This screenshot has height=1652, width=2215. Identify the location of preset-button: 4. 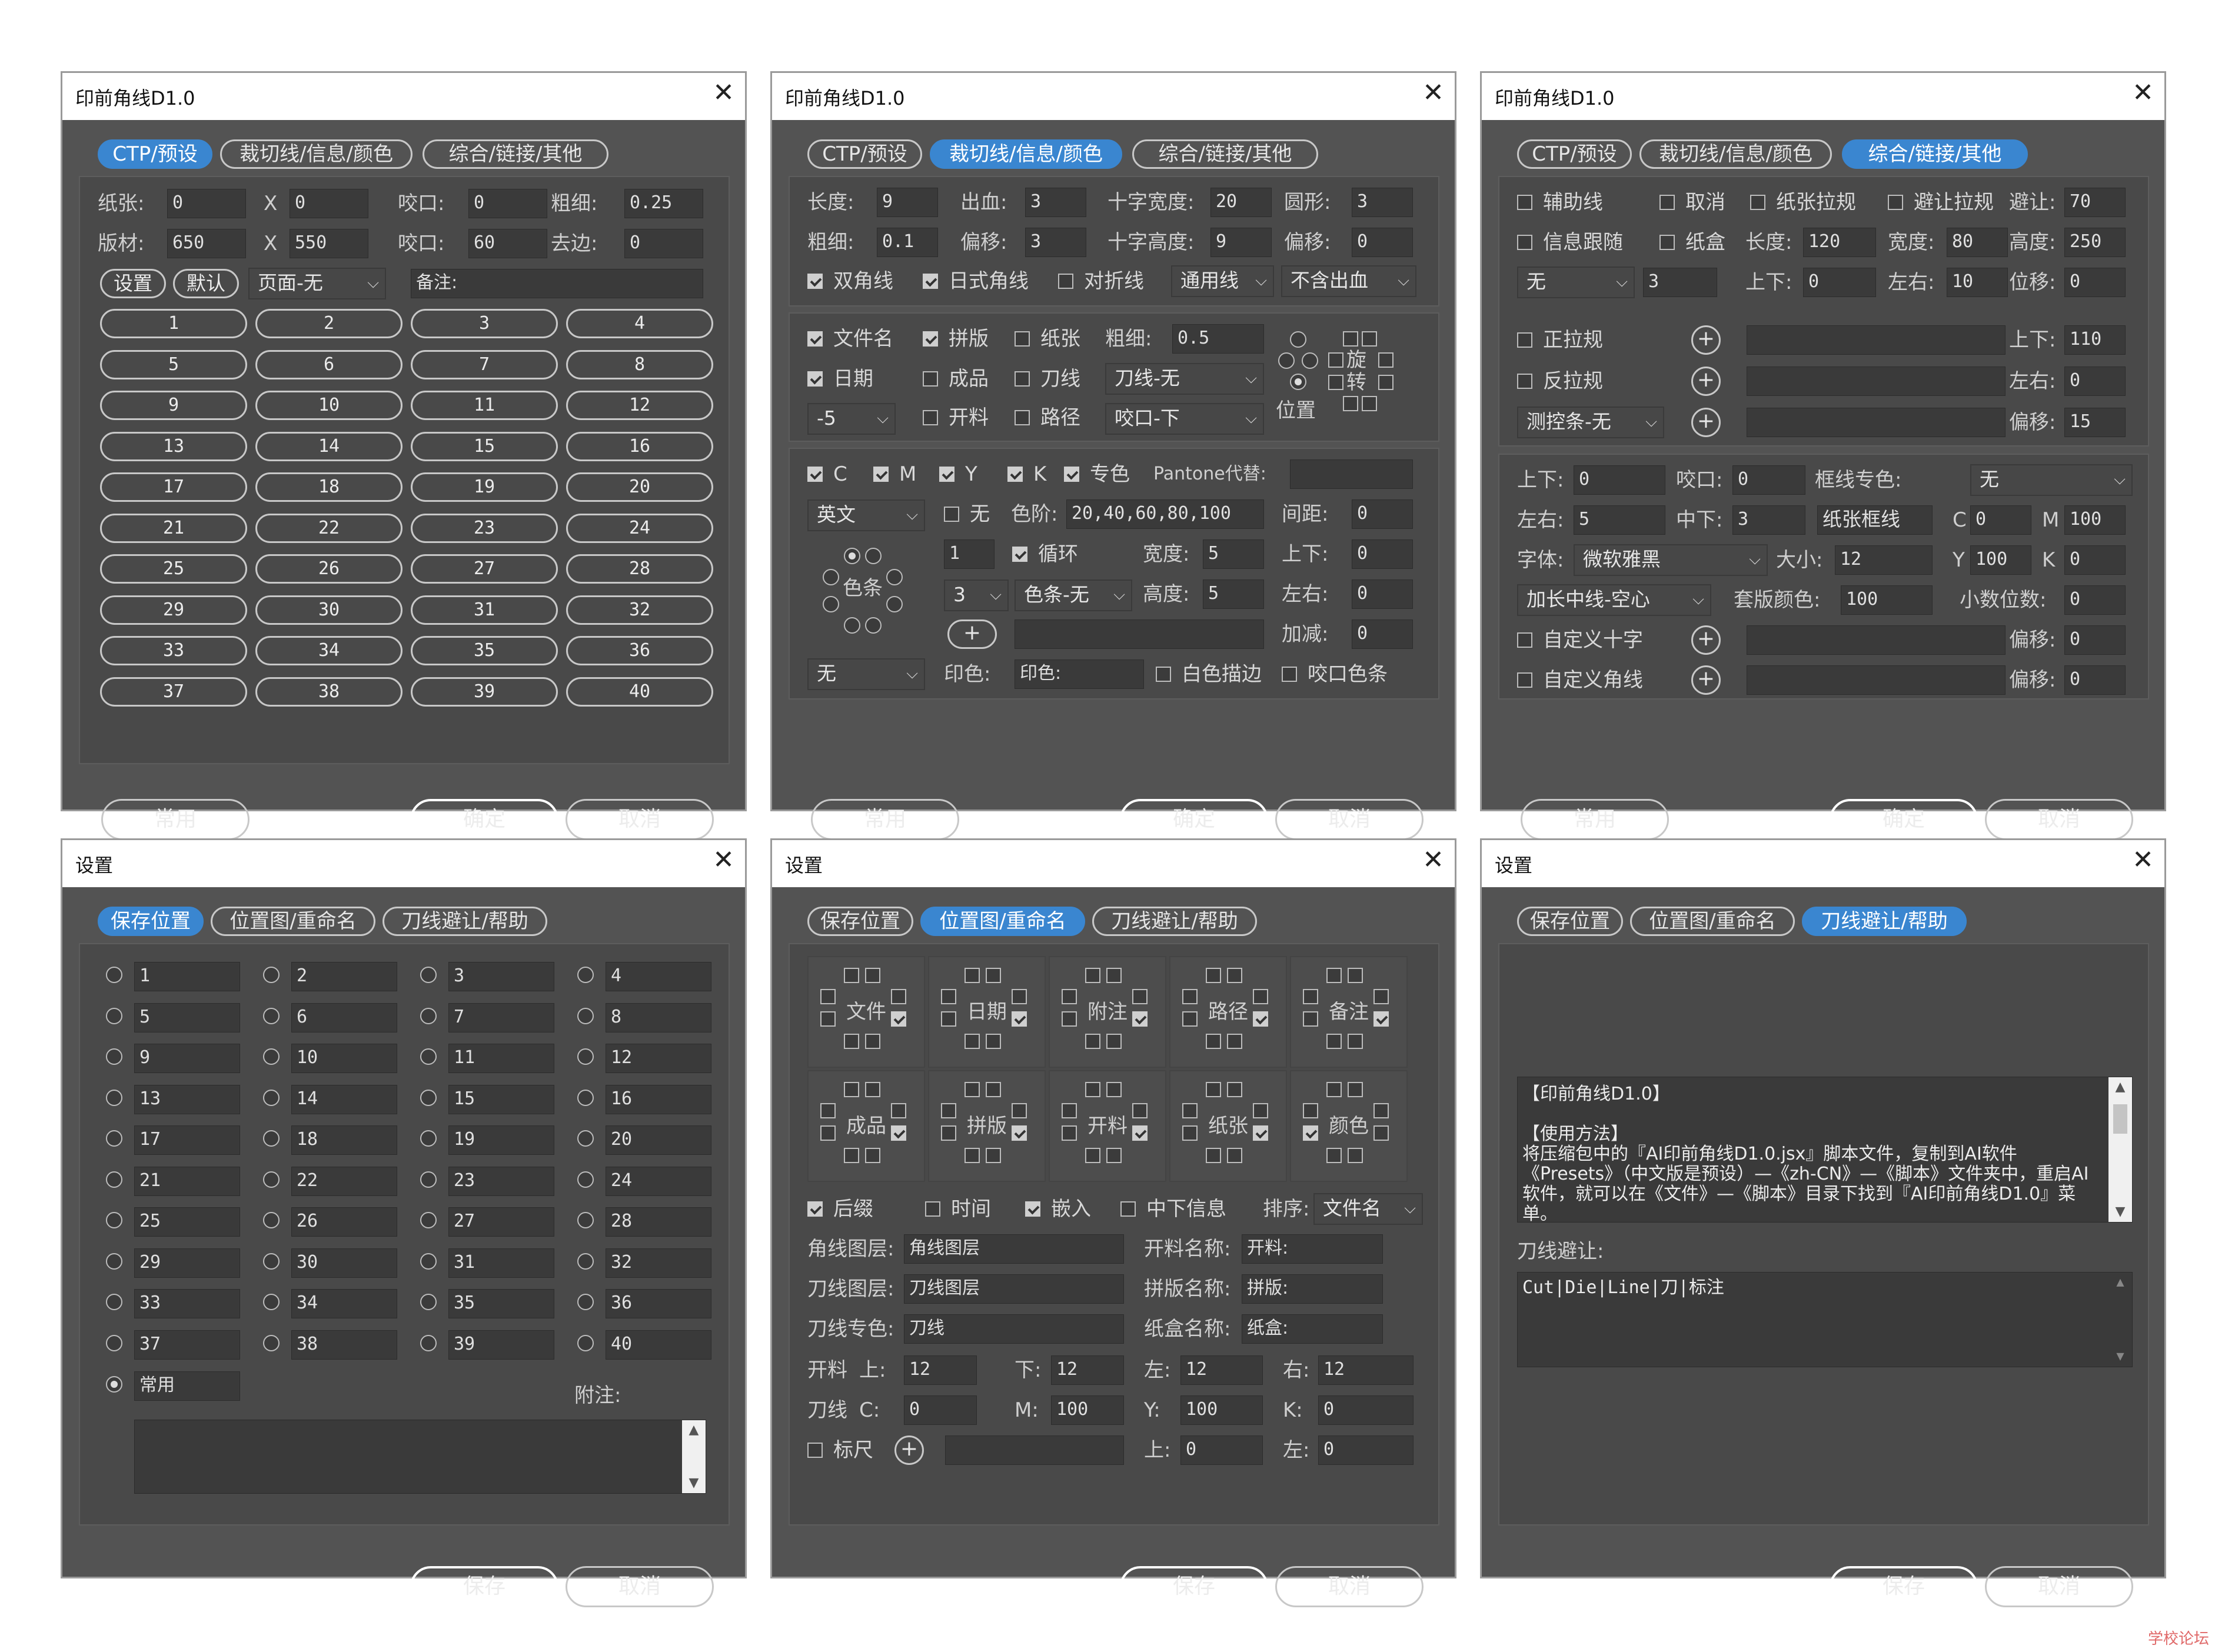
(639, 323).